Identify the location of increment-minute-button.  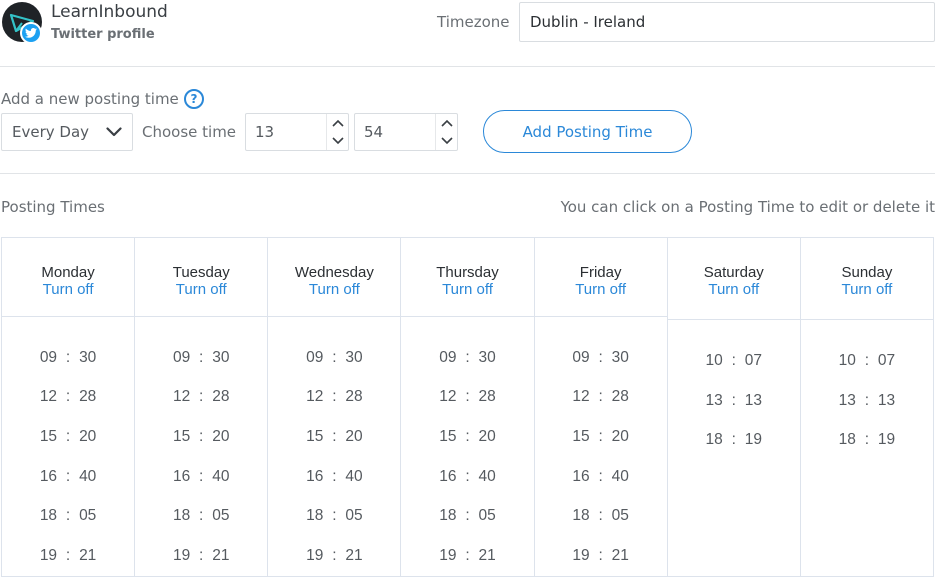
(446, 123).